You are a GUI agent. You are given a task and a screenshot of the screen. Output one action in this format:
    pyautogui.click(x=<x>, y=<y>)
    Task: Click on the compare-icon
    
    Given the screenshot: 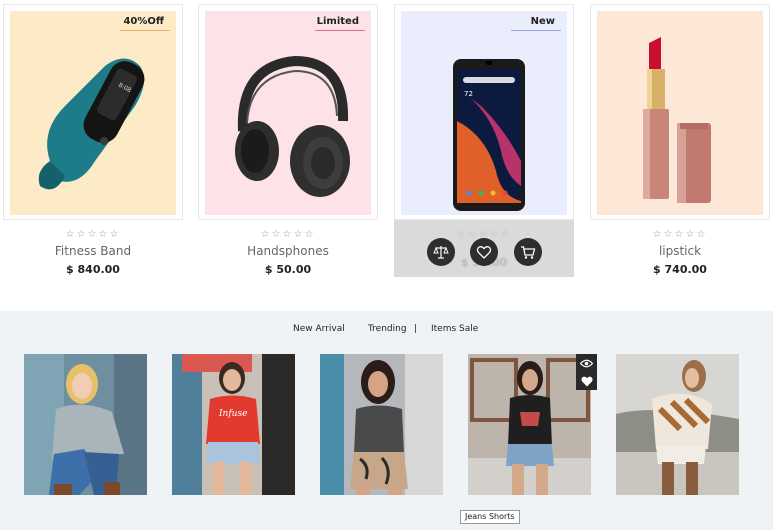 What is the action you would take?
    pyautogui.click(x=441, y=252)
    